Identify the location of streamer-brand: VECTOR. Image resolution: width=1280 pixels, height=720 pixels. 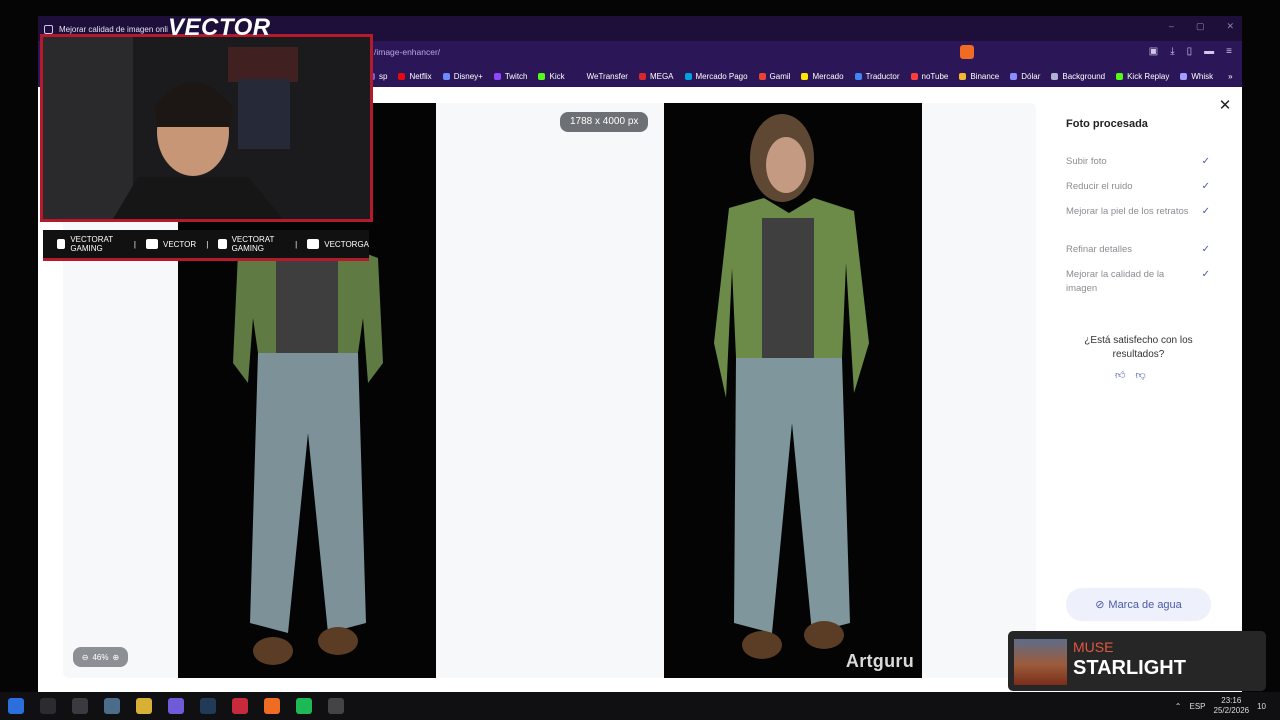
(219, 27).